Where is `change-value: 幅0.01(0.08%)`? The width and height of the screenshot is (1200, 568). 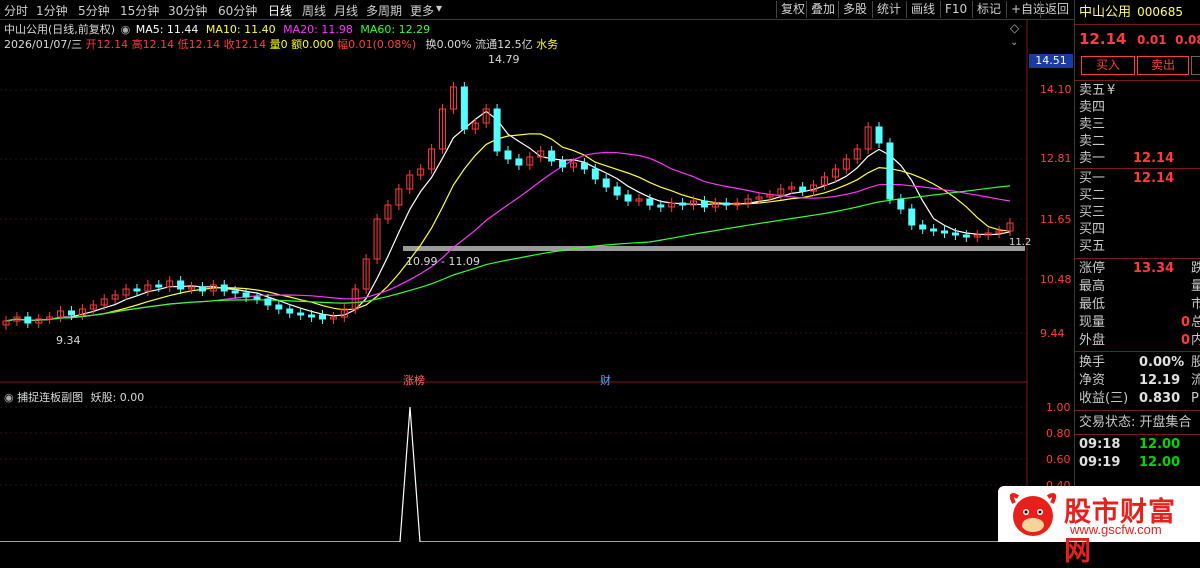 change-value: 幅0.01(0.08%) is located at coordinates (377, 44).